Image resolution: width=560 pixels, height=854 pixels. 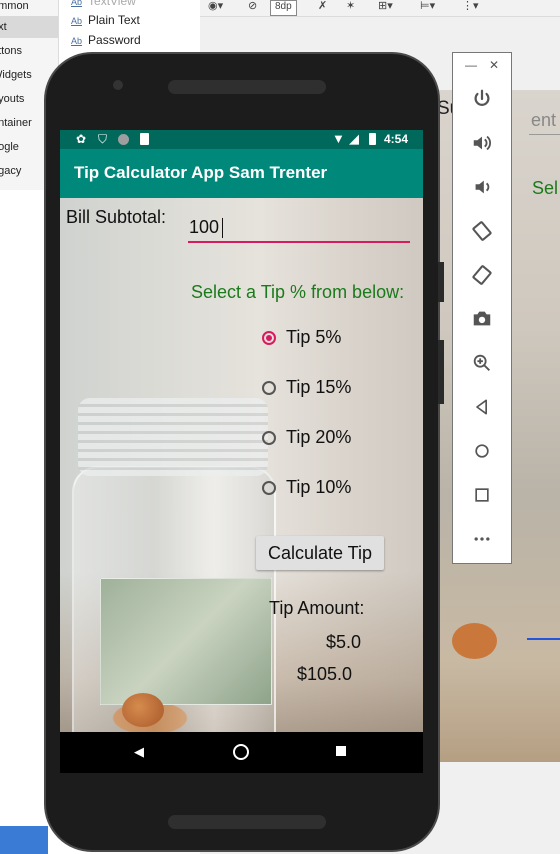 I want to click on app-bar: Tip Calculator App Sam Trenter, so click(x=241, y=173).